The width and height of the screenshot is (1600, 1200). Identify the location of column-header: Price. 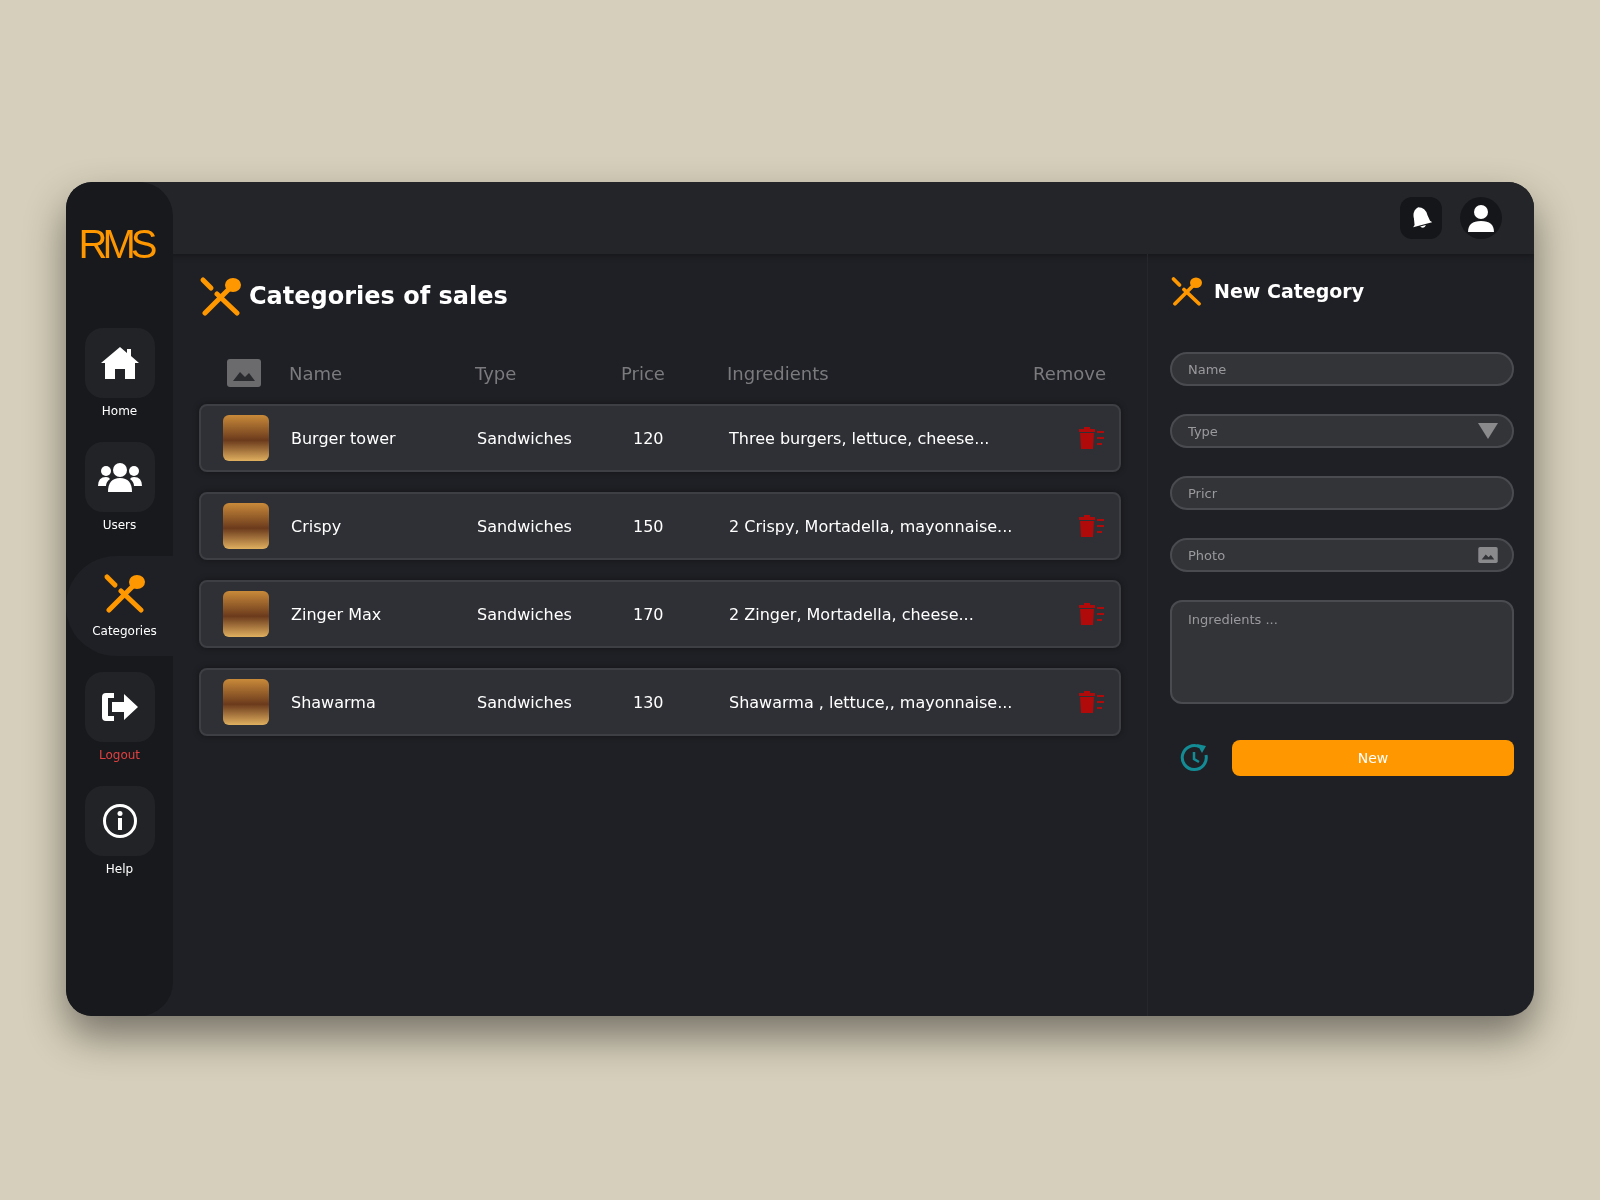
(643, 373).